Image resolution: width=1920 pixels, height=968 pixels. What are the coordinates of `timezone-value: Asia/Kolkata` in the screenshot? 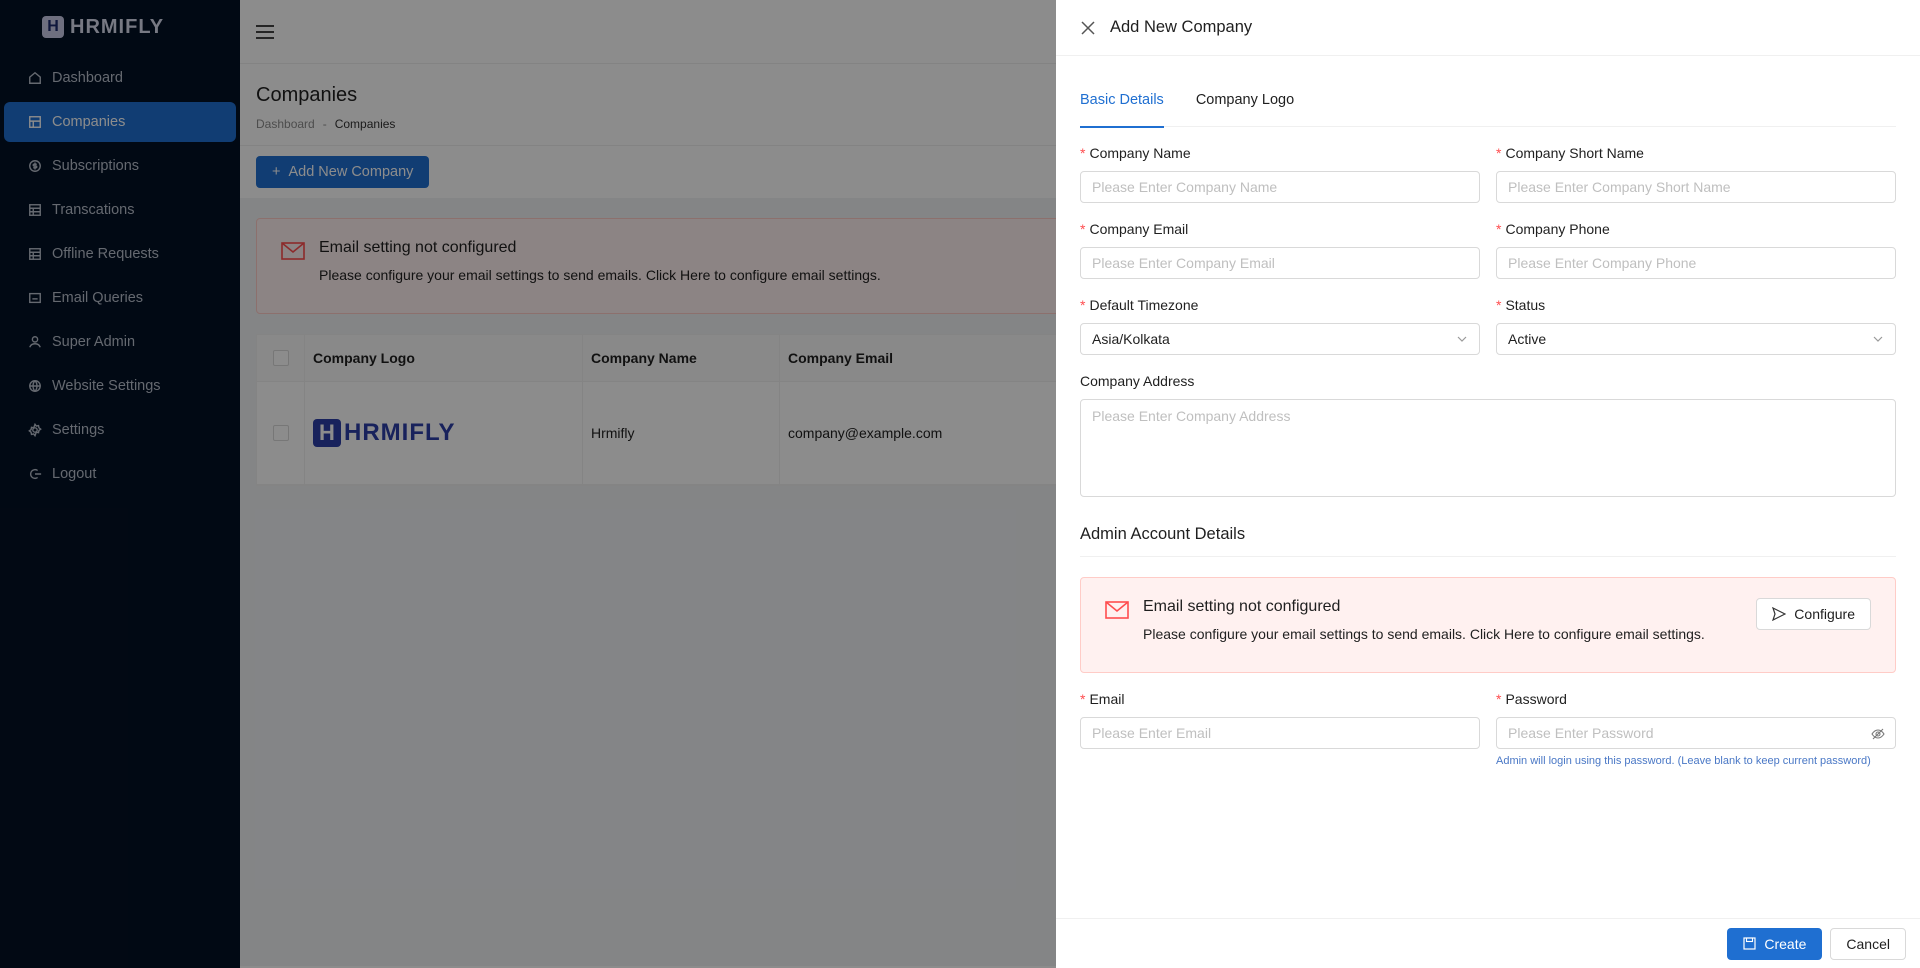 It's located at (1131, 339).